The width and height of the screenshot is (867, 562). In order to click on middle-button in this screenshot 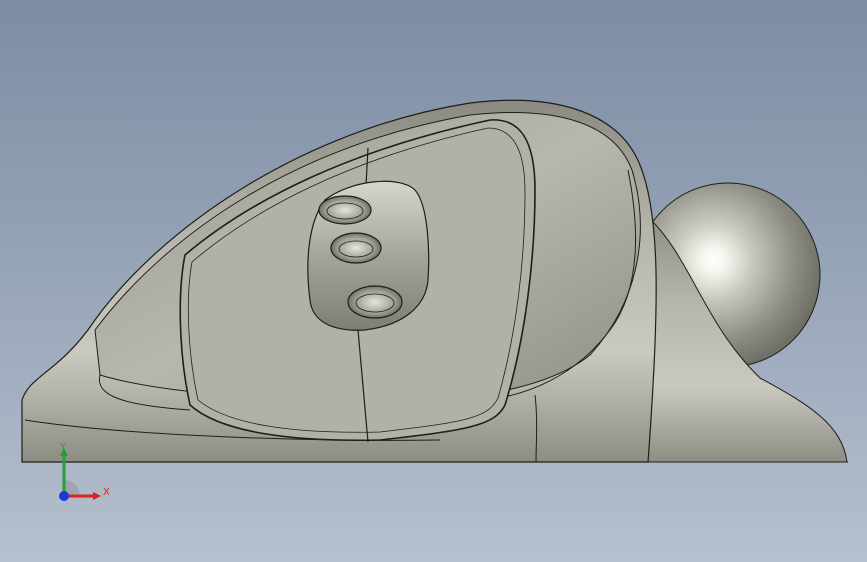, I will do `click(356, 248)`.